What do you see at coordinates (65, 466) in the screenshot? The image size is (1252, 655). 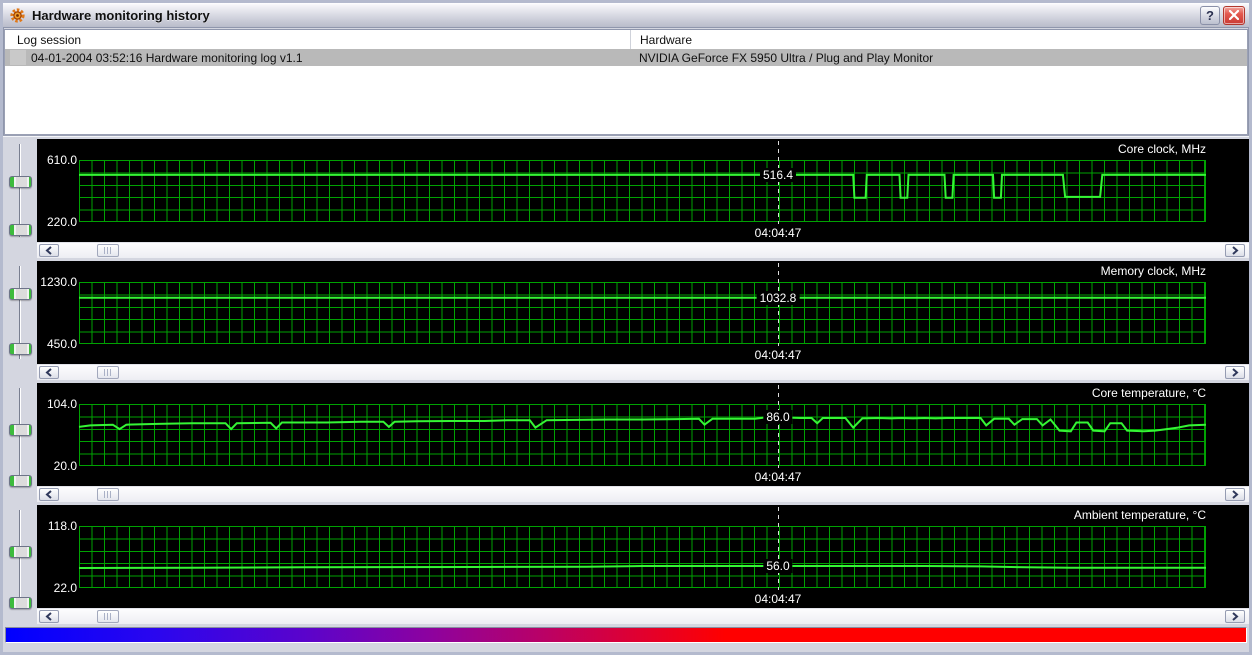 I see `y-min-label: 20.0` at bounding box center [65, 466].